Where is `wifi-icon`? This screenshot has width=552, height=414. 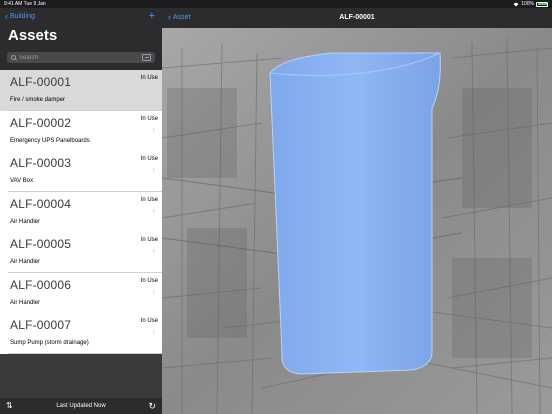
wifi-icon is located at coordinates (516, 4).